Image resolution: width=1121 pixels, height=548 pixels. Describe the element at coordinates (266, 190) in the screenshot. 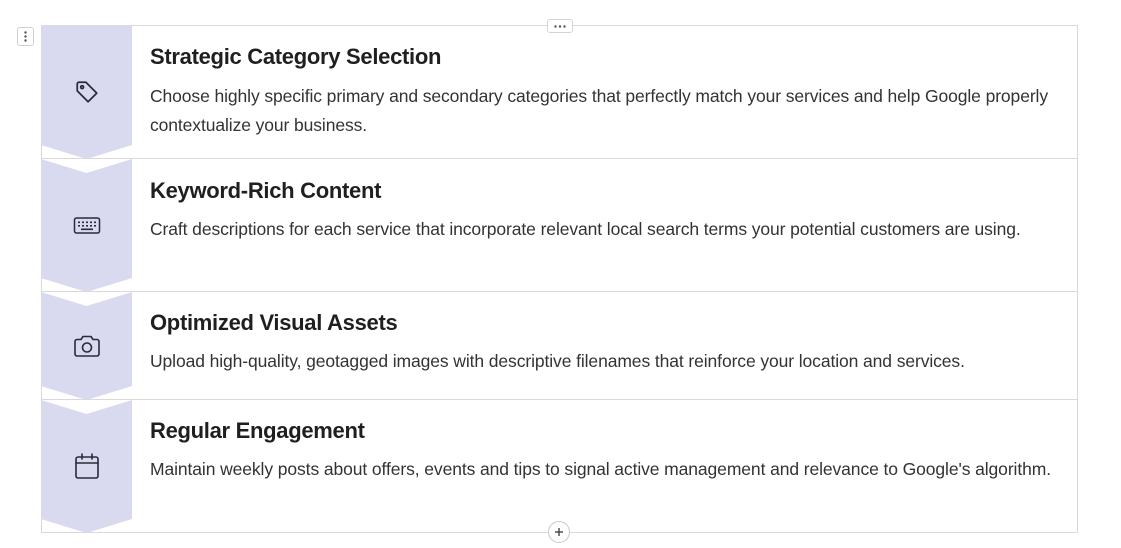

I see `step-title: Keyword-Rich Content` at that location.